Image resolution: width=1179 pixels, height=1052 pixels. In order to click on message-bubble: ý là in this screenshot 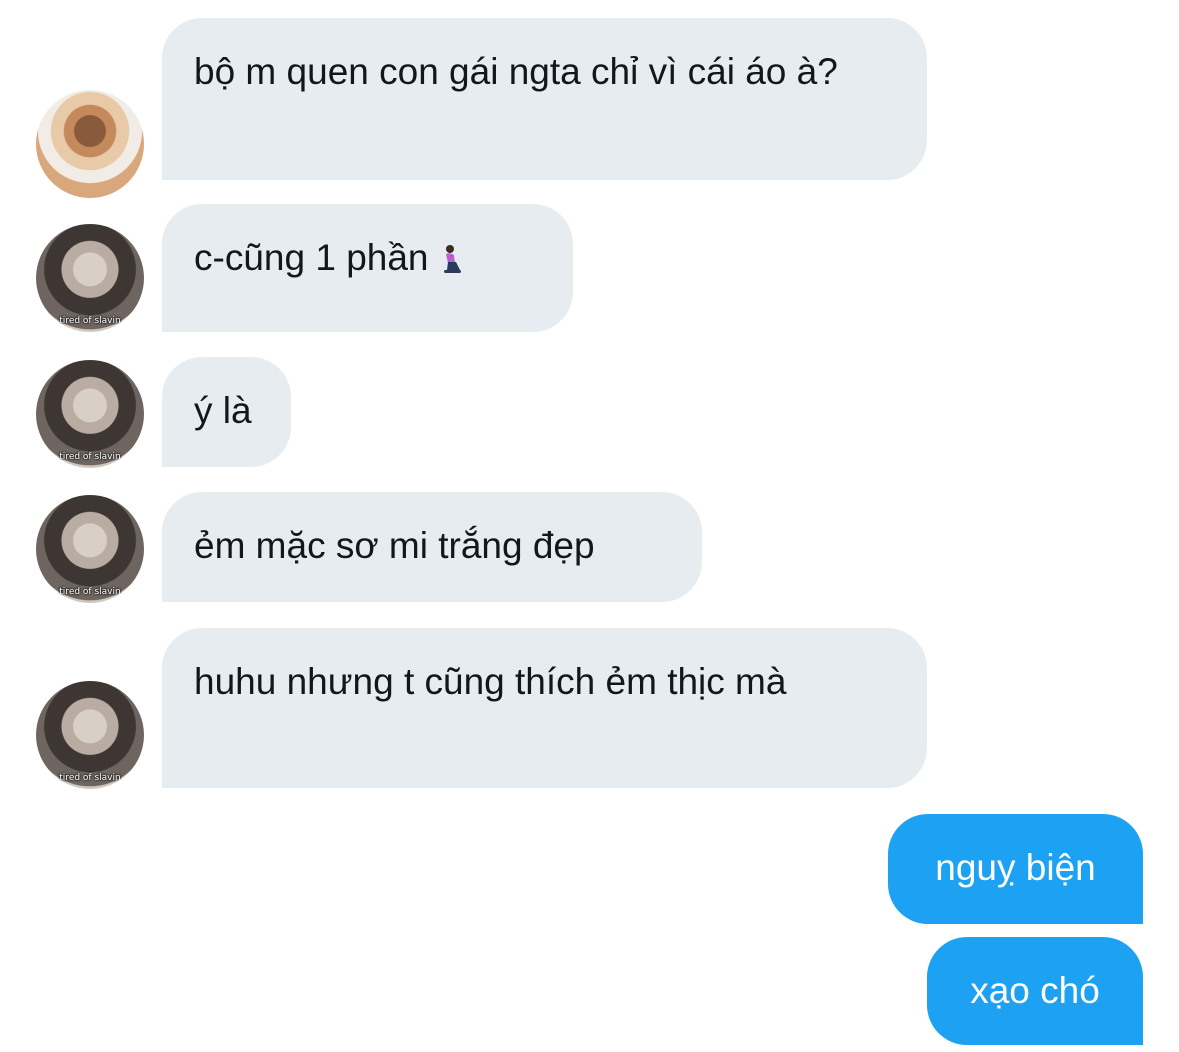, I will do `click(226, 412)`.